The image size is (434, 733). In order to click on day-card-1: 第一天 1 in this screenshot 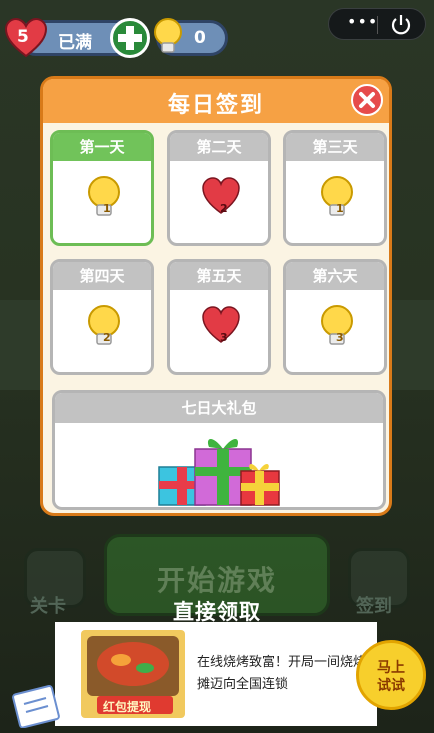, I will do `click(102, 188)`.